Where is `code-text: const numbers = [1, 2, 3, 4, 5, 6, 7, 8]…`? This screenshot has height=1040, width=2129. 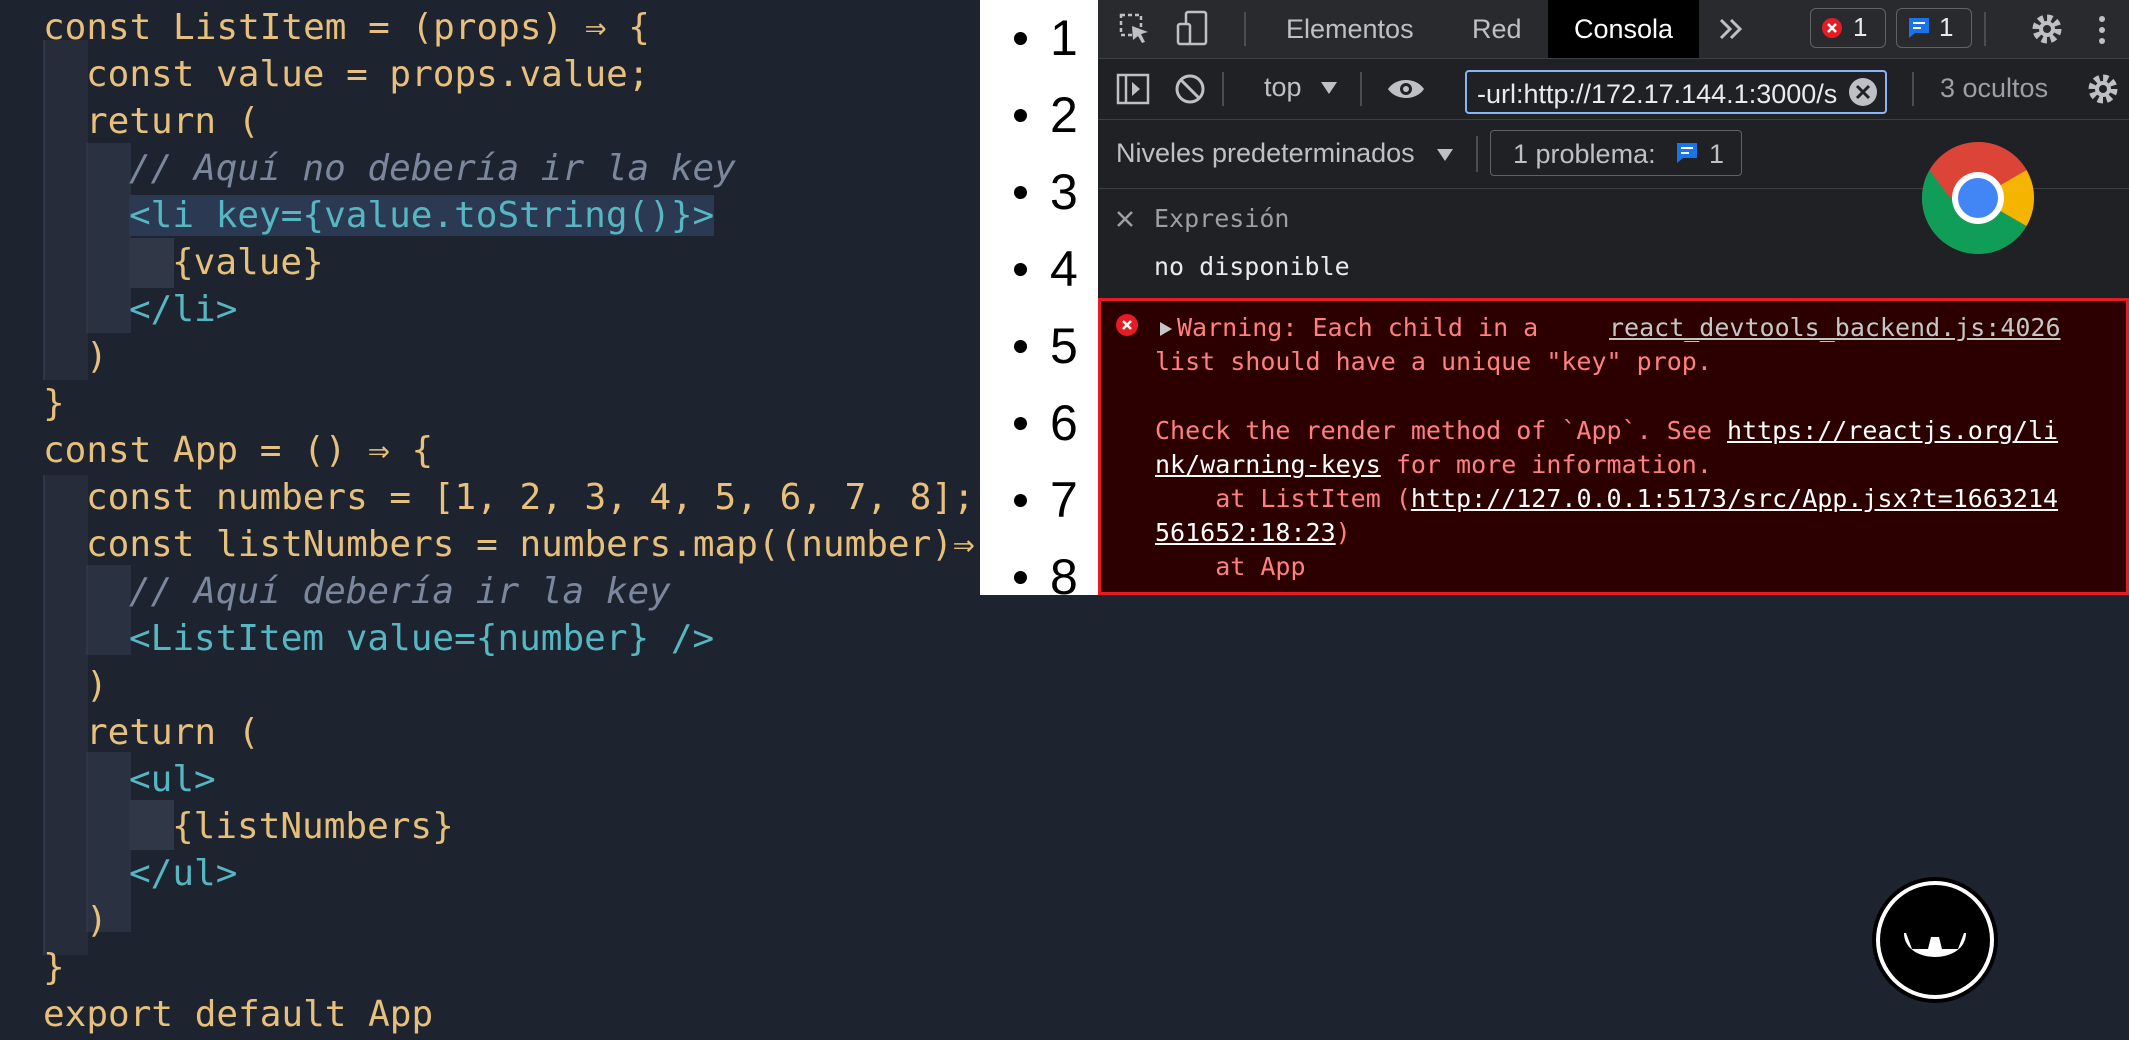 code-text: const numbers = [1, 2, 3, 4, 5, 6, 7, 8]… is located at coordinates (530, 497).